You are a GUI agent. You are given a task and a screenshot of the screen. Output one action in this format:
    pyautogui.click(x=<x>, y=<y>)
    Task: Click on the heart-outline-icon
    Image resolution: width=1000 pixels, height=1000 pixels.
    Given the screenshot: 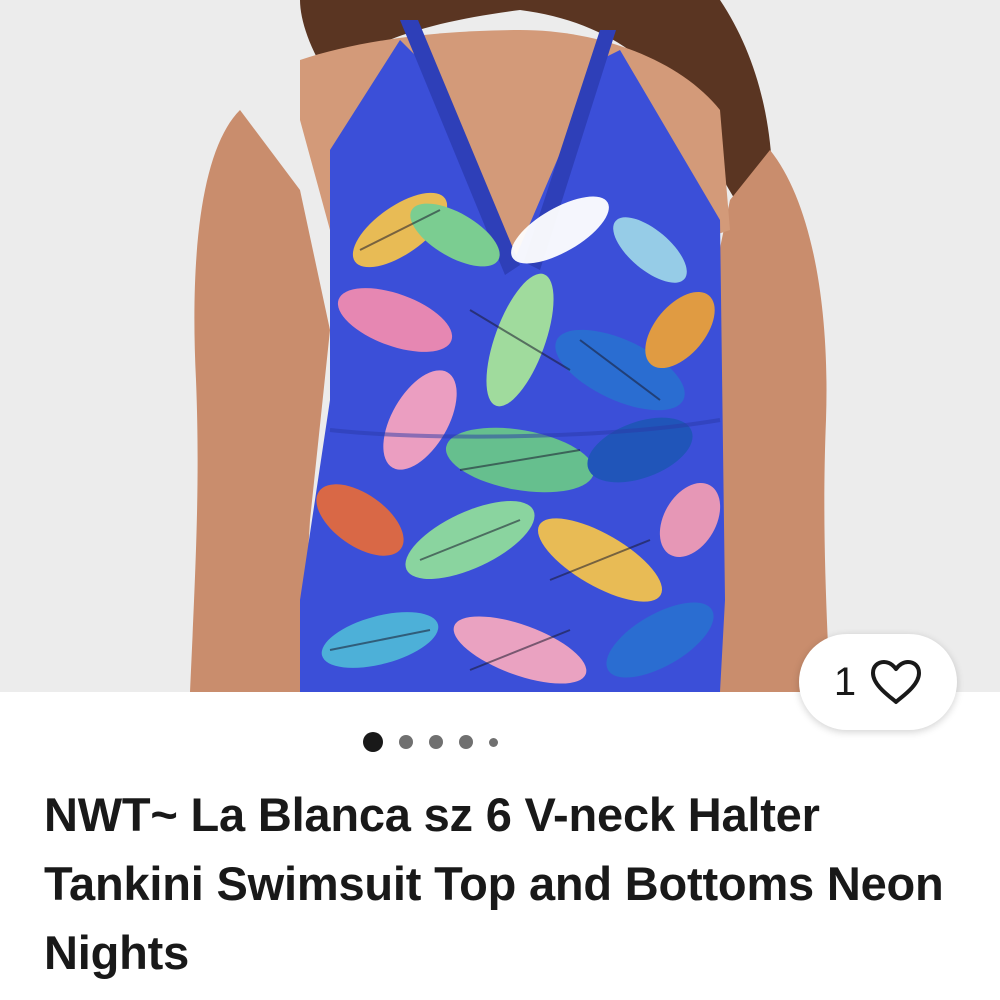 What is the action you would take?
    pyautogui.click(x=896, y=682)
    